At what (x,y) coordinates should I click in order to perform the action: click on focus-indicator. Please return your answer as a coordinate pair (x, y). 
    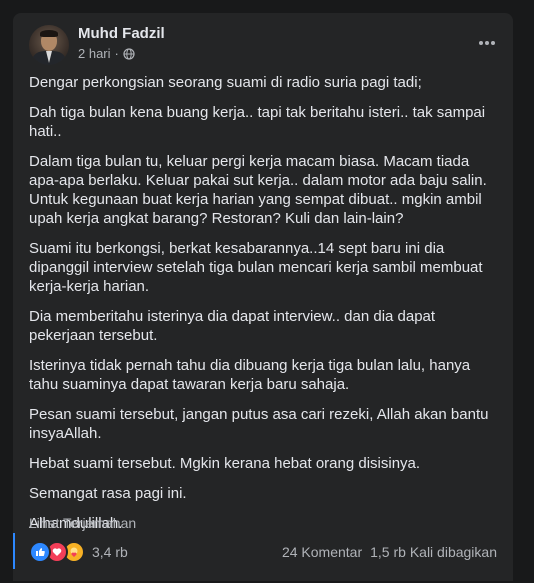
    Looking at the image, I should click on (14, 551).